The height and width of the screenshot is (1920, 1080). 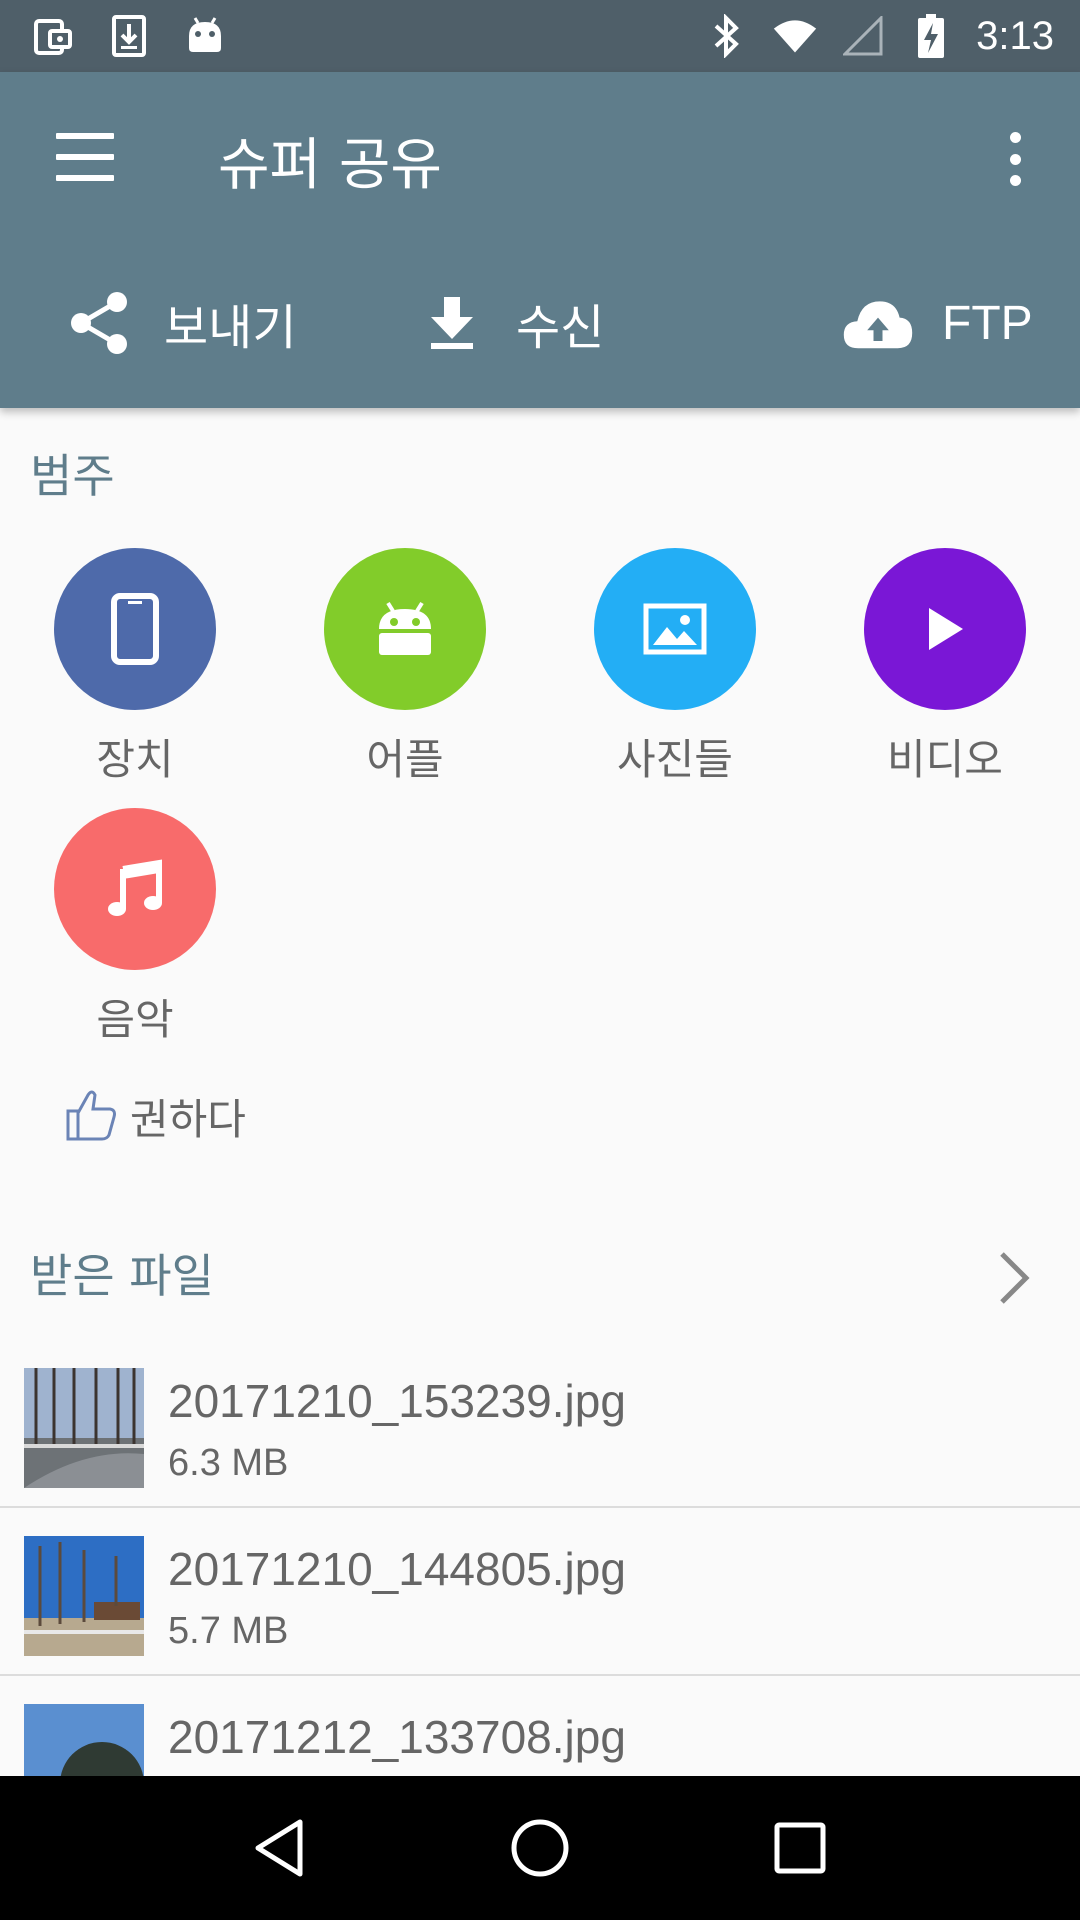 What do you see at coordinates (945, 759) in the screenshot?
I see `category-label: 비디오` at bounding box center [945, 759].